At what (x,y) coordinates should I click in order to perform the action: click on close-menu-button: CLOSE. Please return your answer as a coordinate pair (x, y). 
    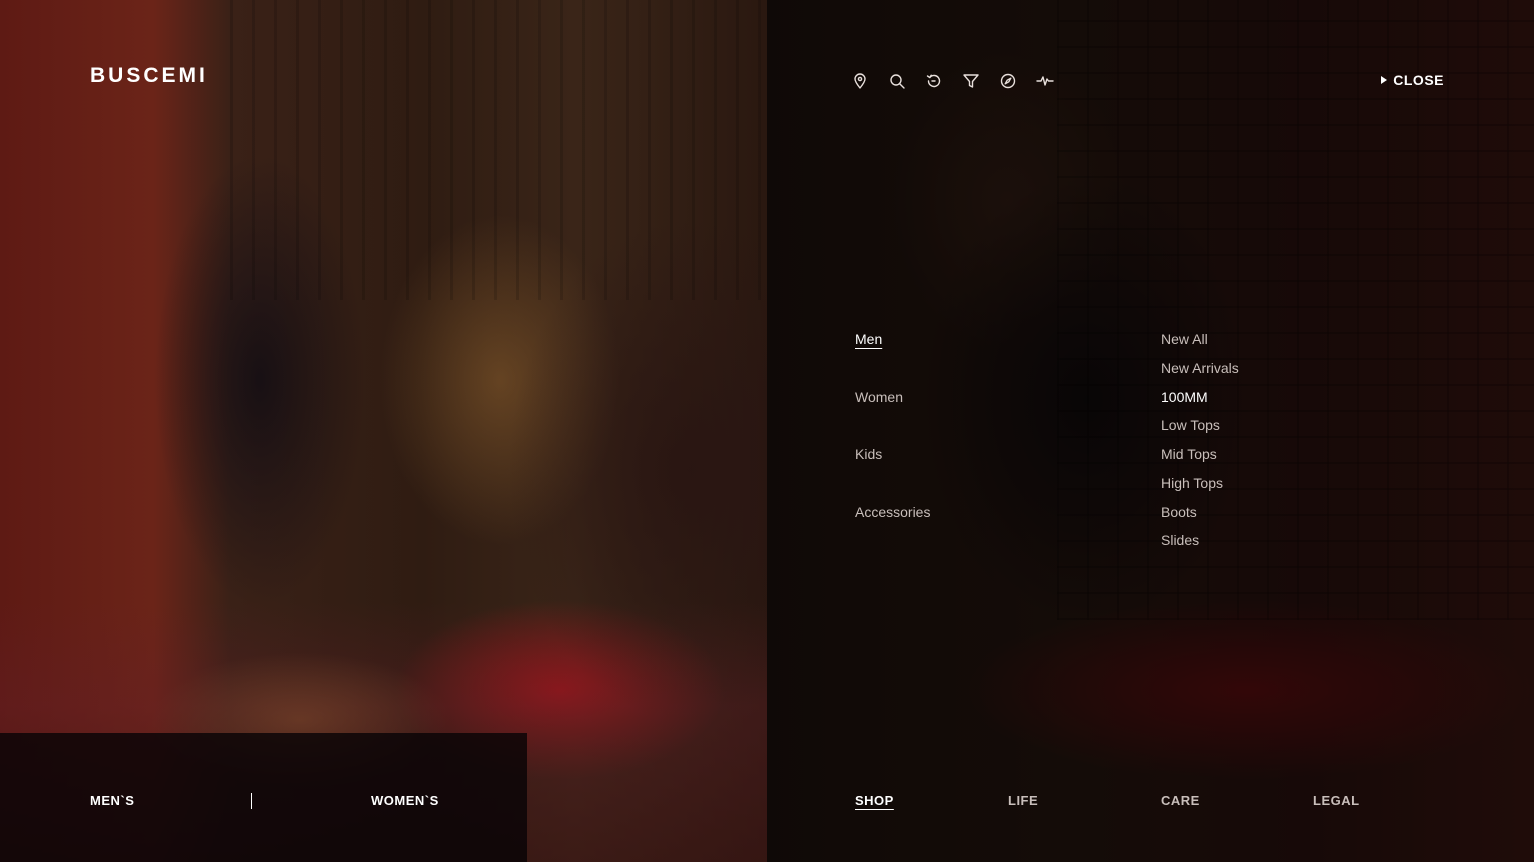
    Looking at the image, I should click on (1412, 80).